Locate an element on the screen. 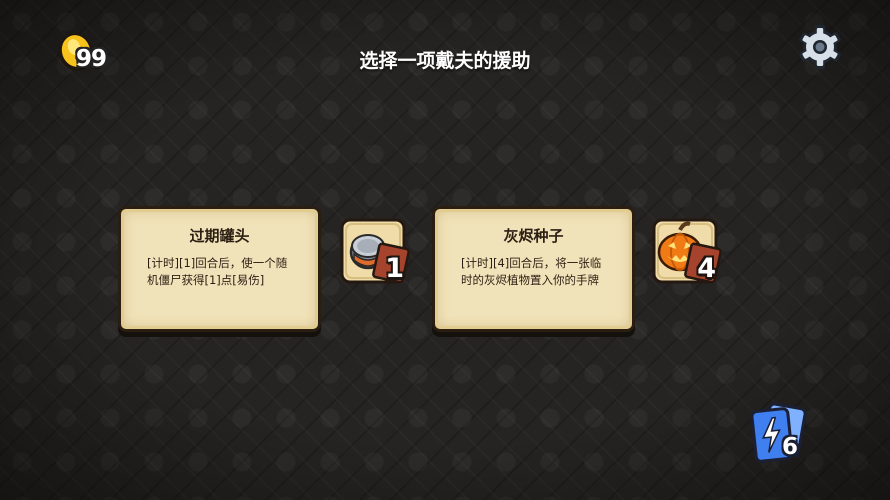  option-description: [计时][1]回合后，使一个随机僵尸获得[1]点[易伤] is located at coordinates (217, 271).